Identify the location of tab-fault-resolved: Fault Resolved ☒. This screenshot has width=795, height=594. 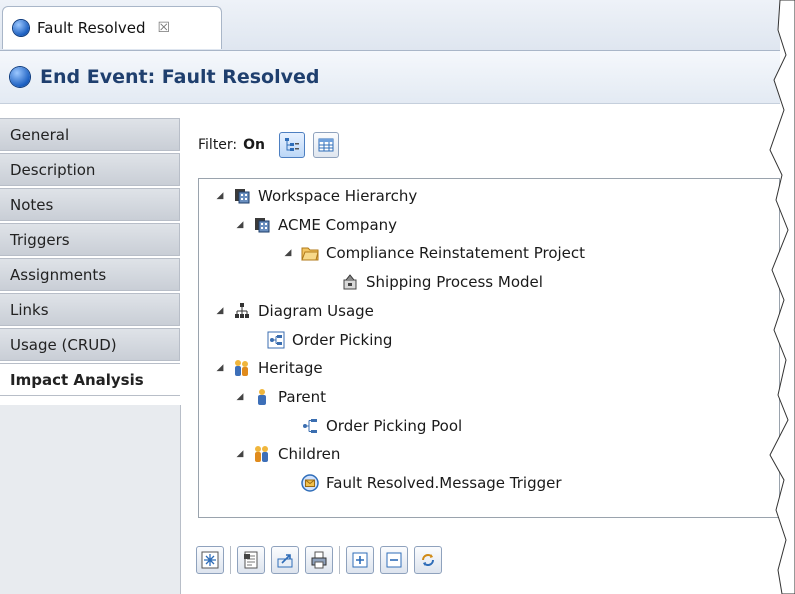
(112, 27).